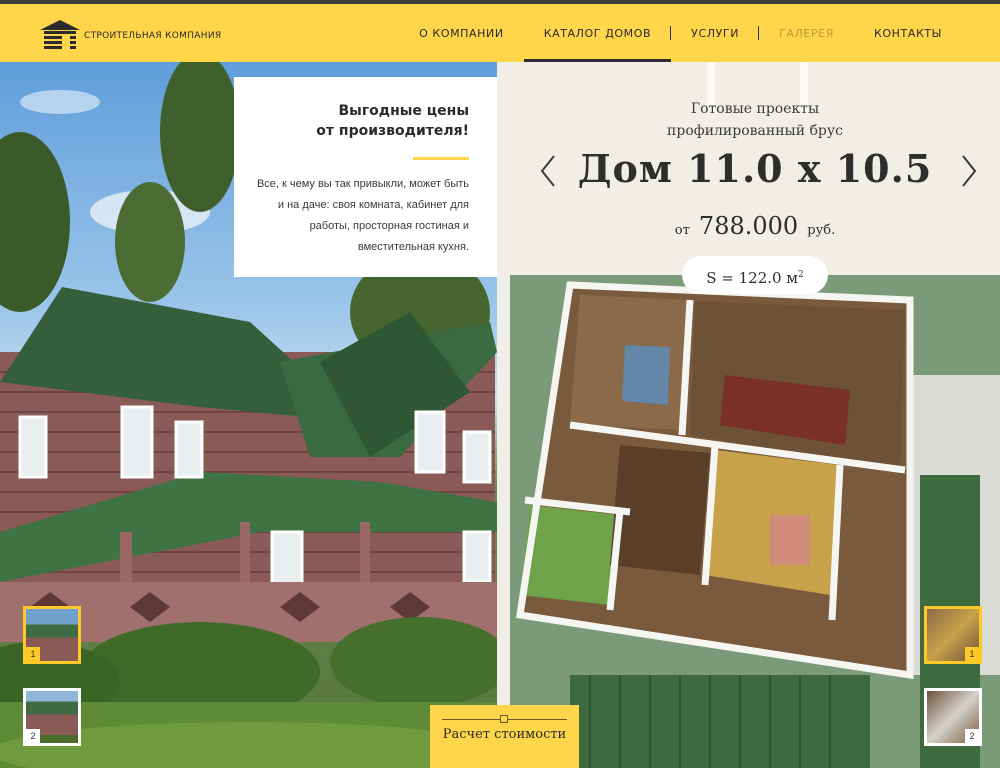  What do you see at coordinates (441, 158) in the screenshot?
I see `promo-divider` at bounding box center [441, 158].